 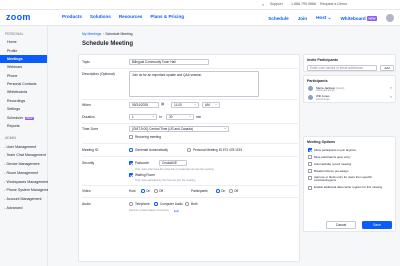 What do you see at coordinates (131, 137) in the screenshot?
I see `recurring-checkbox` at bounding box center [131, 137].